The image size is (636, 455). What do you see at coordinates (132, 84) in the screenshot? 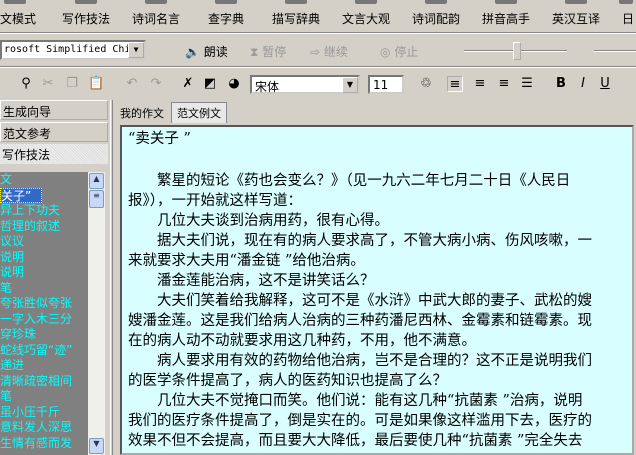
I see `undo-icon: ↶` at bounding box center [132, 84].